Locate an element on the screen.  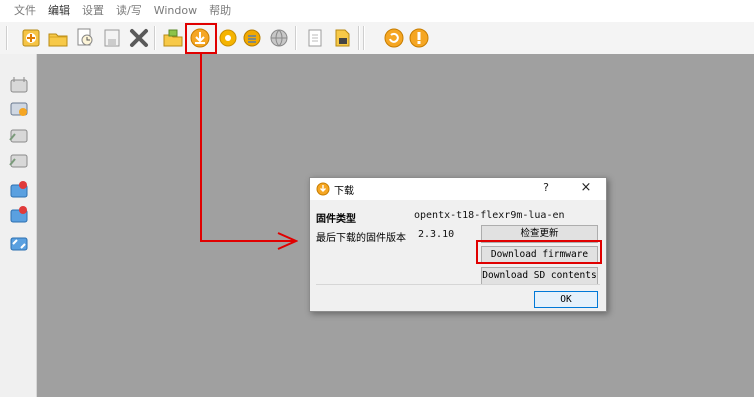
menu-settings: 设置 is located at coordinates (93, 11).